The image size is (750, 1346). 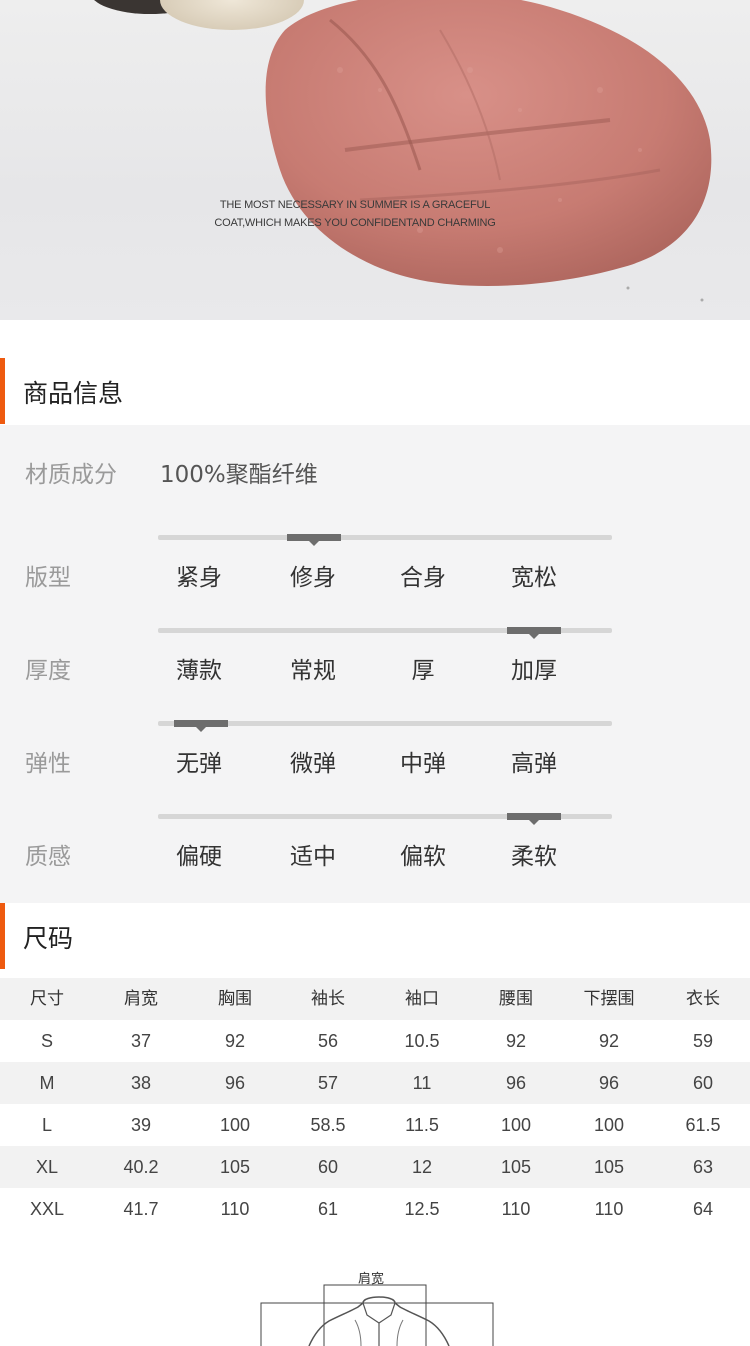 What do you see at coordinates (703, 999) in the screenshot?
I see `size-header-cell: 衣长` at bounding box center [703, 999].